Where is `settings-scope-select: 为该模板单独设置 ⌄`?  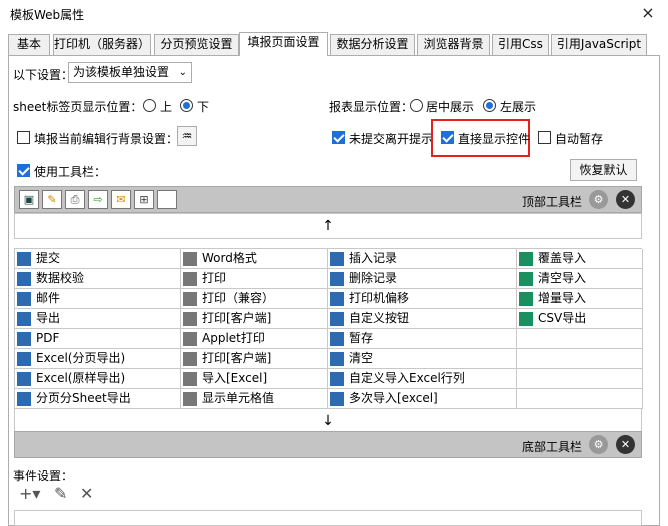
settings-scope-select: 为该模板单独设置 ⌄ is located at coordinates (130, 72).